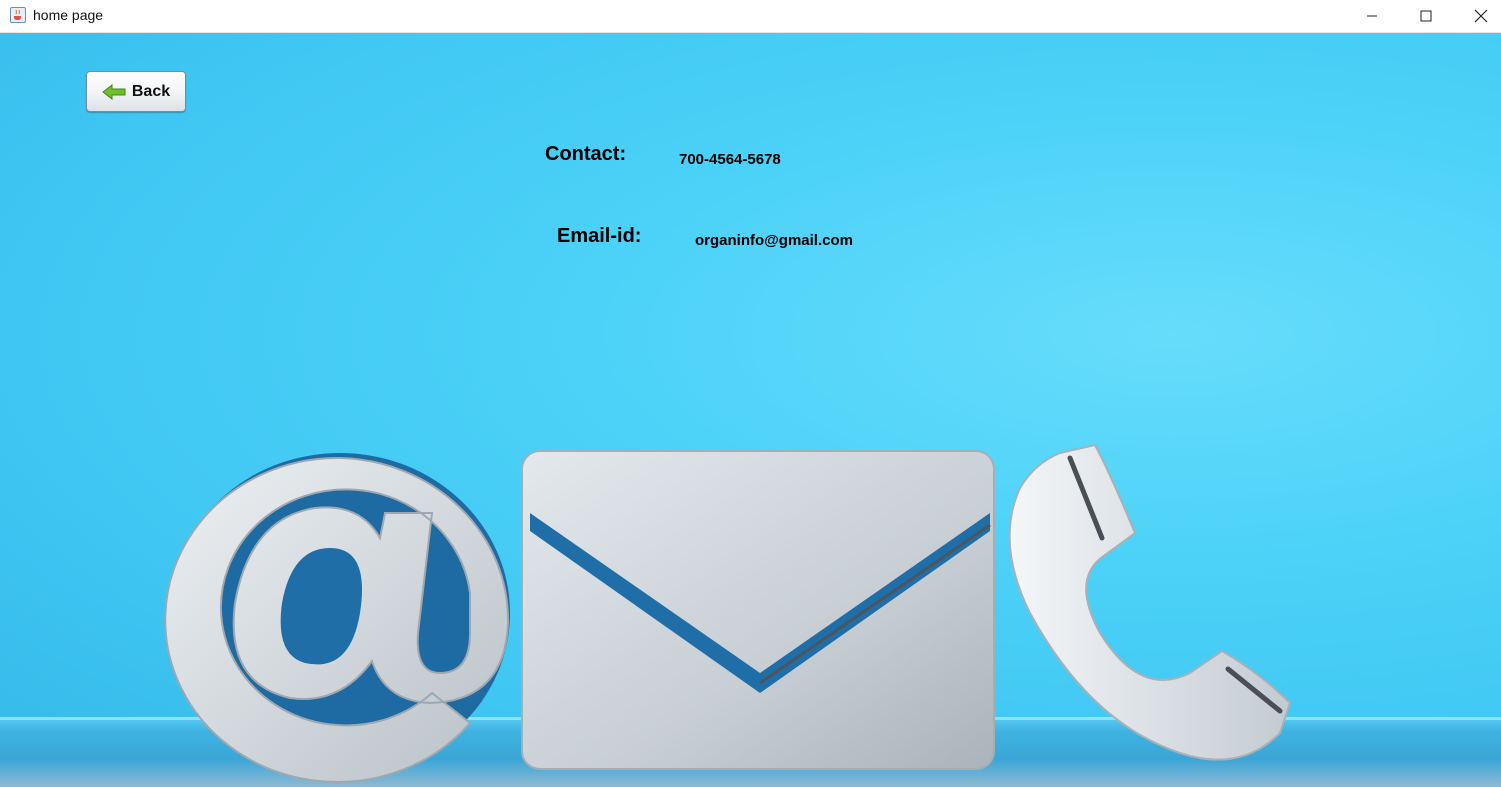  Describe the element at coordinates (750, 16) in the screenshot. I see `window-title-bar: home page` at that location.